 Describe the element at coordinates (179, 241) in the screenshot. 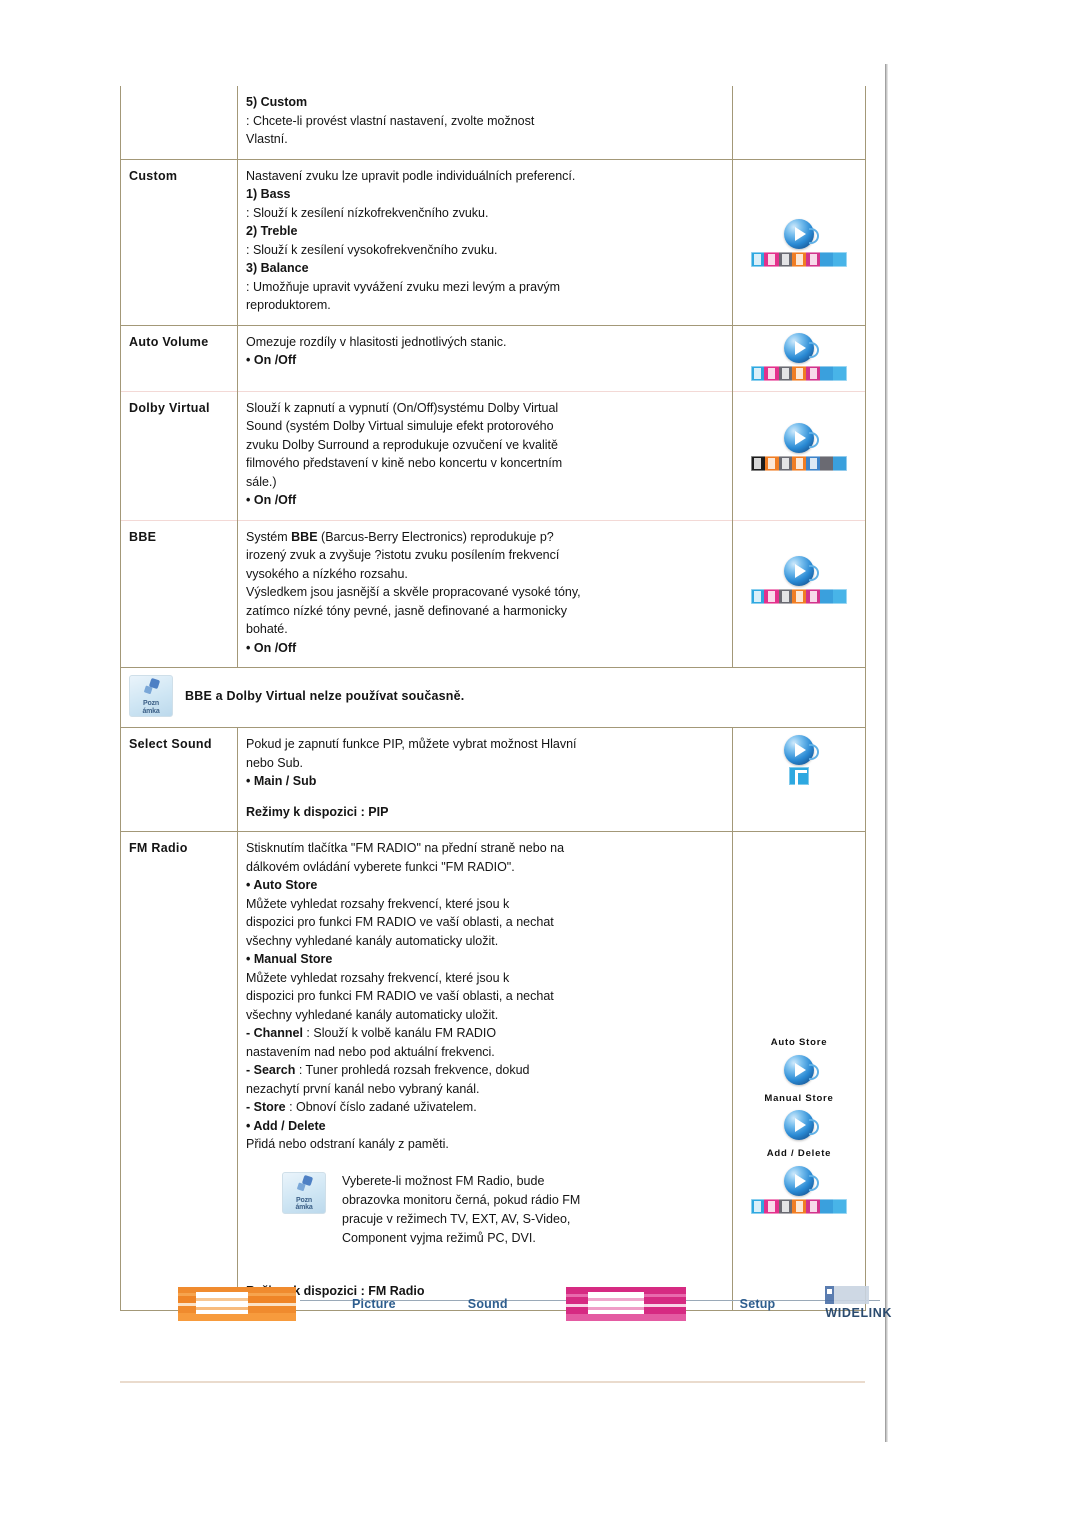

I see `row-label: Custom` at that location.